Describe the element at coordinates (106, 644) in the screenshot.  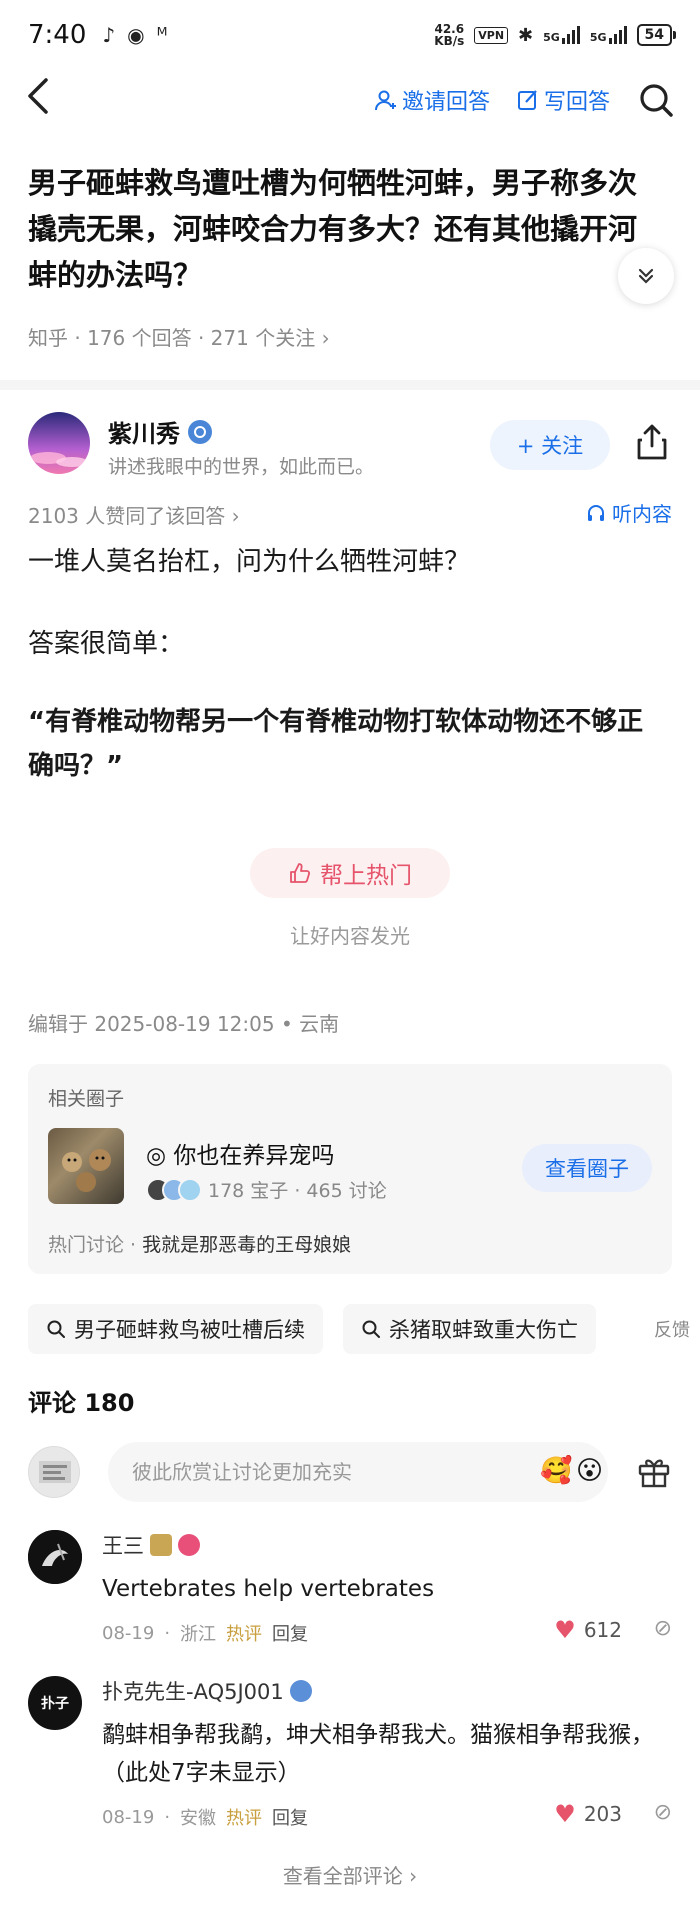
I see `answer-paragraph: 答案很简单：` at that location.